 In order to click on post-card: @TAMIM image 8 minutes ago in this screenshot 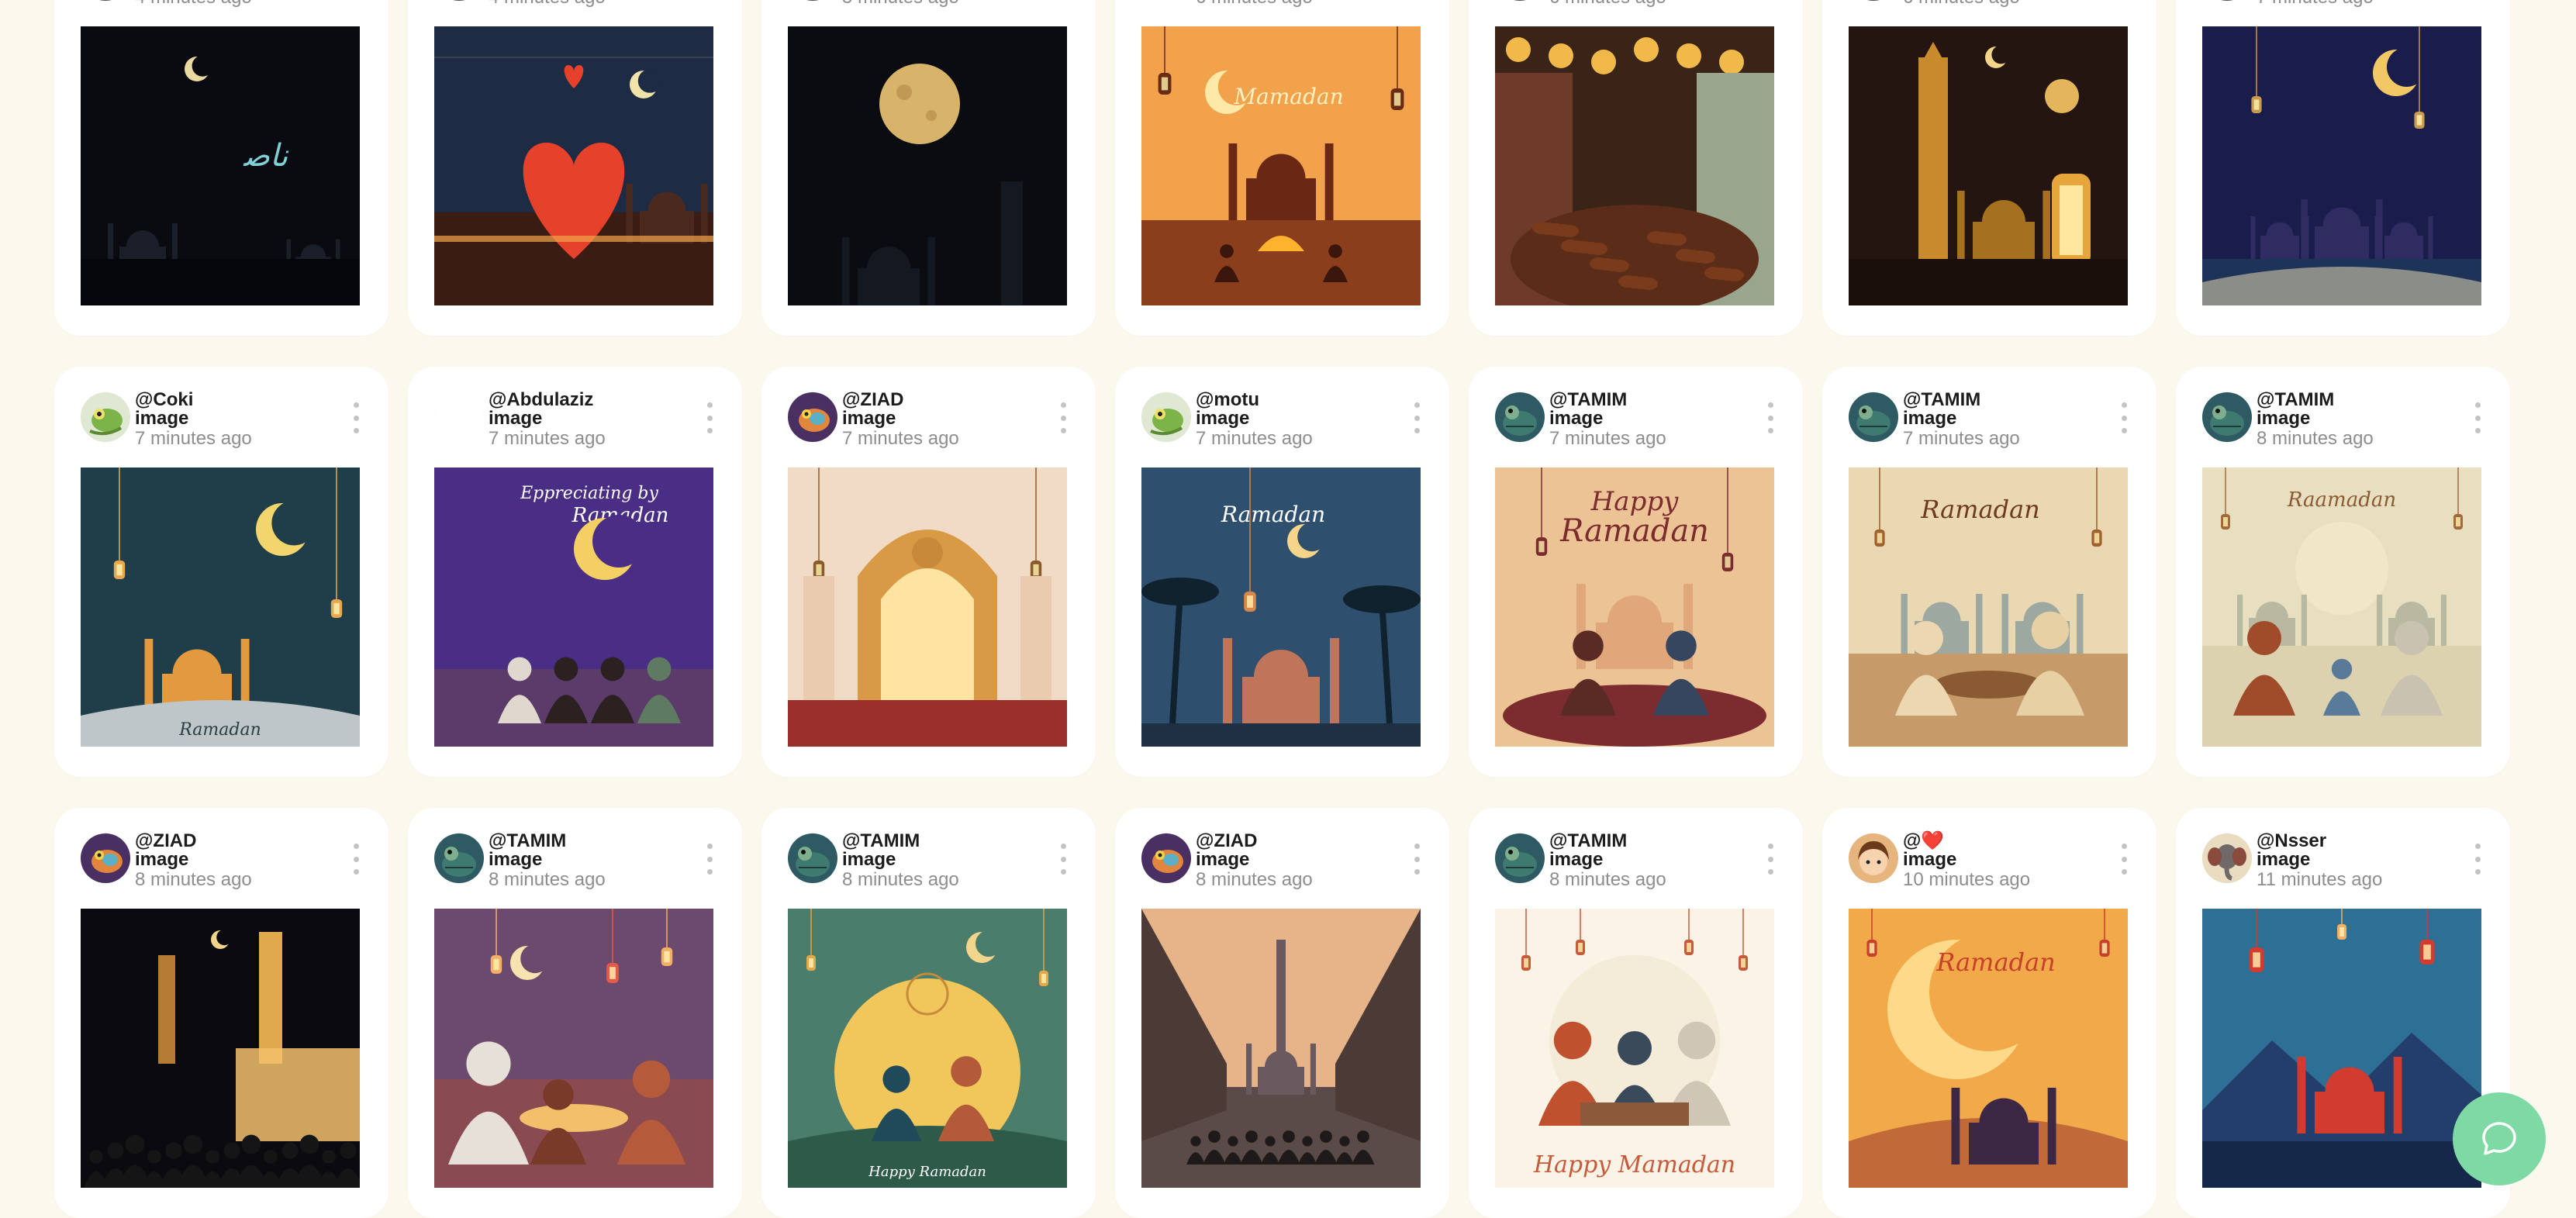, I will do `click(575, 1013)`.